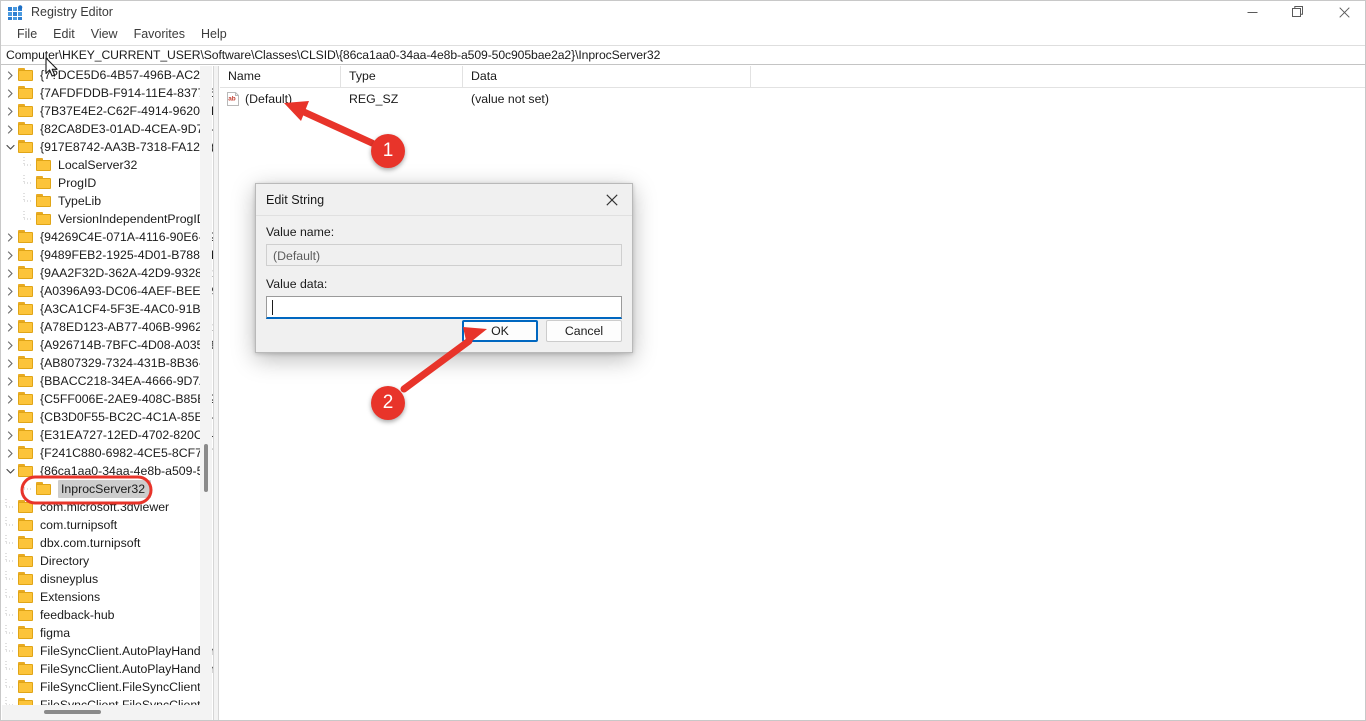  What do you see at coordinates (107, 453) in the screenshot?
I see `tree-item: {F241C880-6982-4CE5-8CF7-7(` at bounding box center [107, 453].